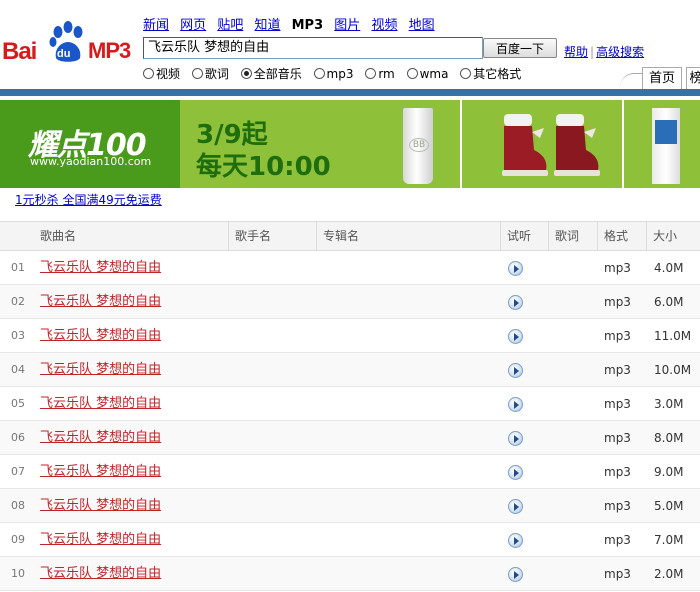 The width and height of the screenshot is (700, 592). Describe the element at coordinates (307, 25) in the screenshot. I see `nav-mp3-active: MP3` at that location.